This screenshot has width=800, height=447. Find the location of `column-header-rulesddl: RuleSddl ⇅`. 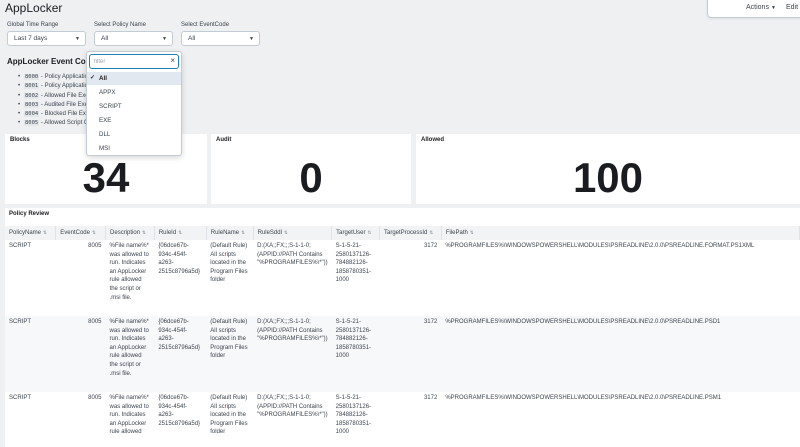

column-header-rulesddl: RuleSddl ⇅ is located at coordinates (293, 233).